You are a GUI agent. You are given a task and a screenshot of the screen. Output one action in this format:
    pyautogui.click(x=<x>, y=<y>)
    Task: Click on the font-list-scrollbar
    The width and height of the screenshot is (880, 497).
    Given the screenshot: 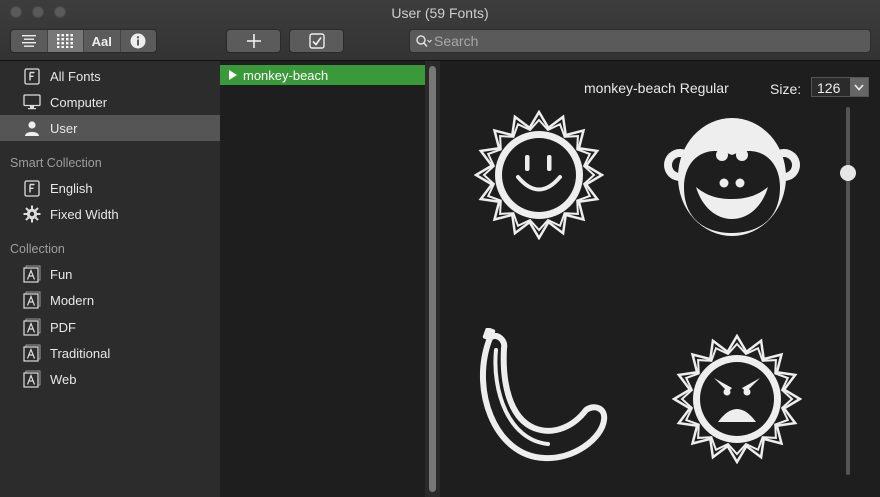 What is the action you would take?
    pyautogui.click(x=432, y=279)
    